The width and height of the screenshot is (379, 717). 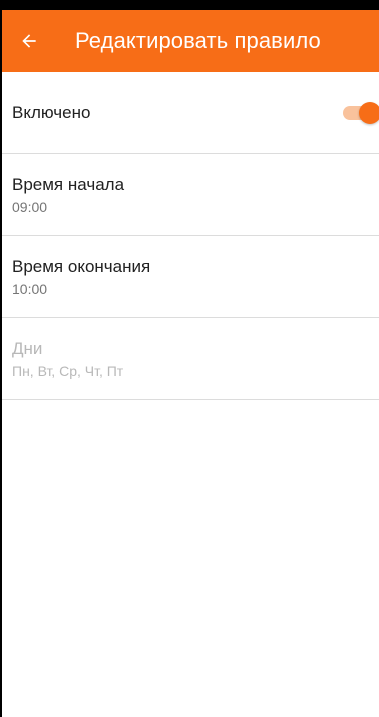 What do you see at coordinates (27, 348) in the screenshot?
I see `days-label: Дни` at bounding box center [27, 348].